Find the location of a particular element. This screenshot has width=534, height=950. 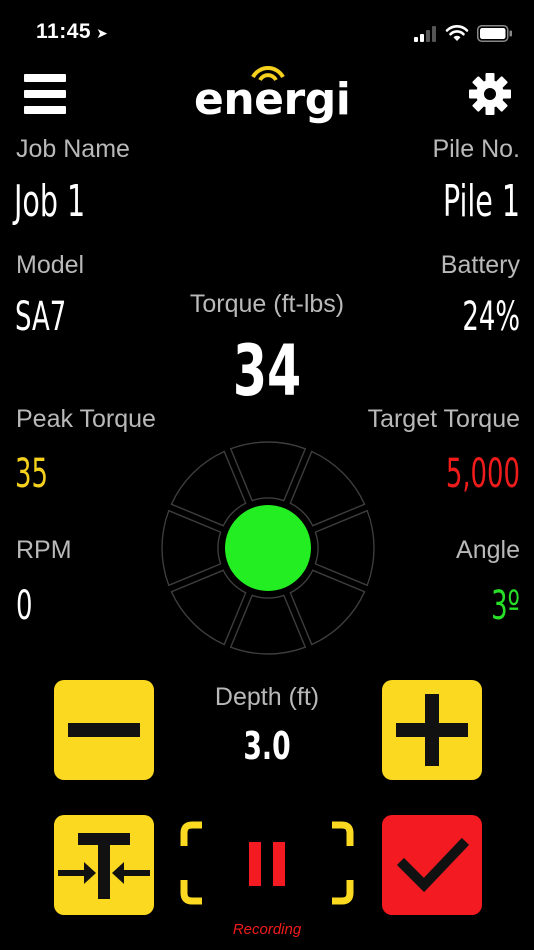

depth-increase-button is located at coordinates (432, 730).